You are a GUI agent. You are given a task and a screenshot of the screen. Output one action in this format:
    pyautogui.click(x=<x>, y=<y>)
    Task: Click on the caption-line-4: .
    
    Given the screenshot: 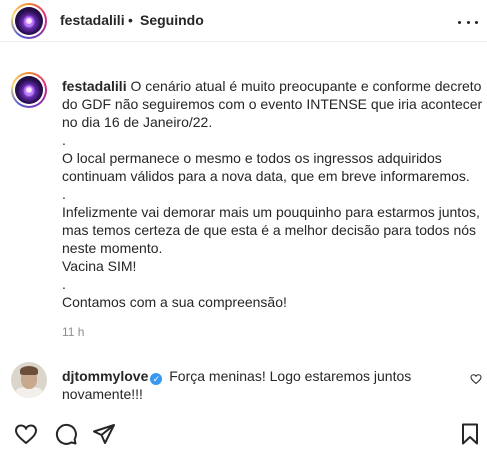 What is the action you would take?
    pyautogui.click(x=64, y=140)
    